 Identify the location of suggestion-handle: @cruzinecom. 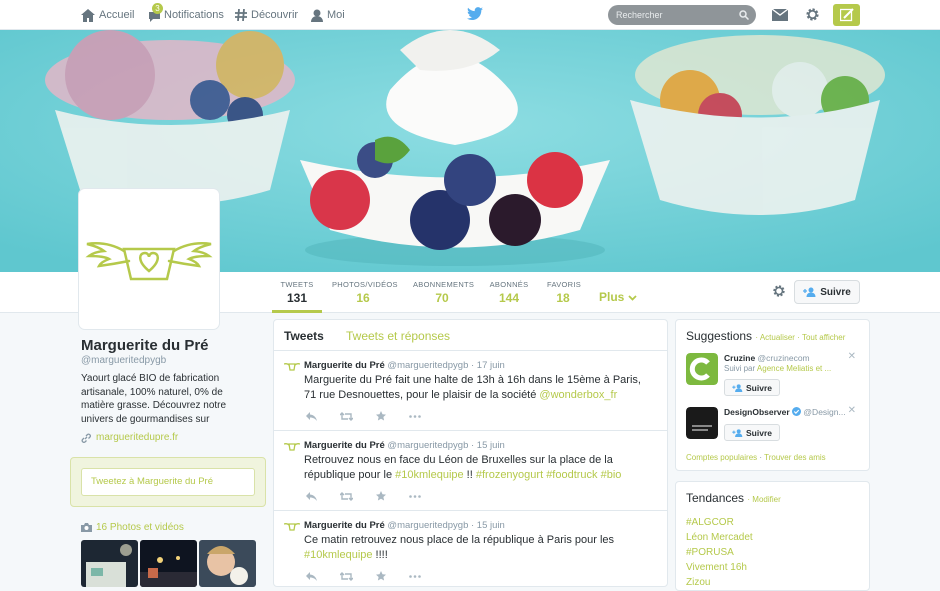
(783, 358).